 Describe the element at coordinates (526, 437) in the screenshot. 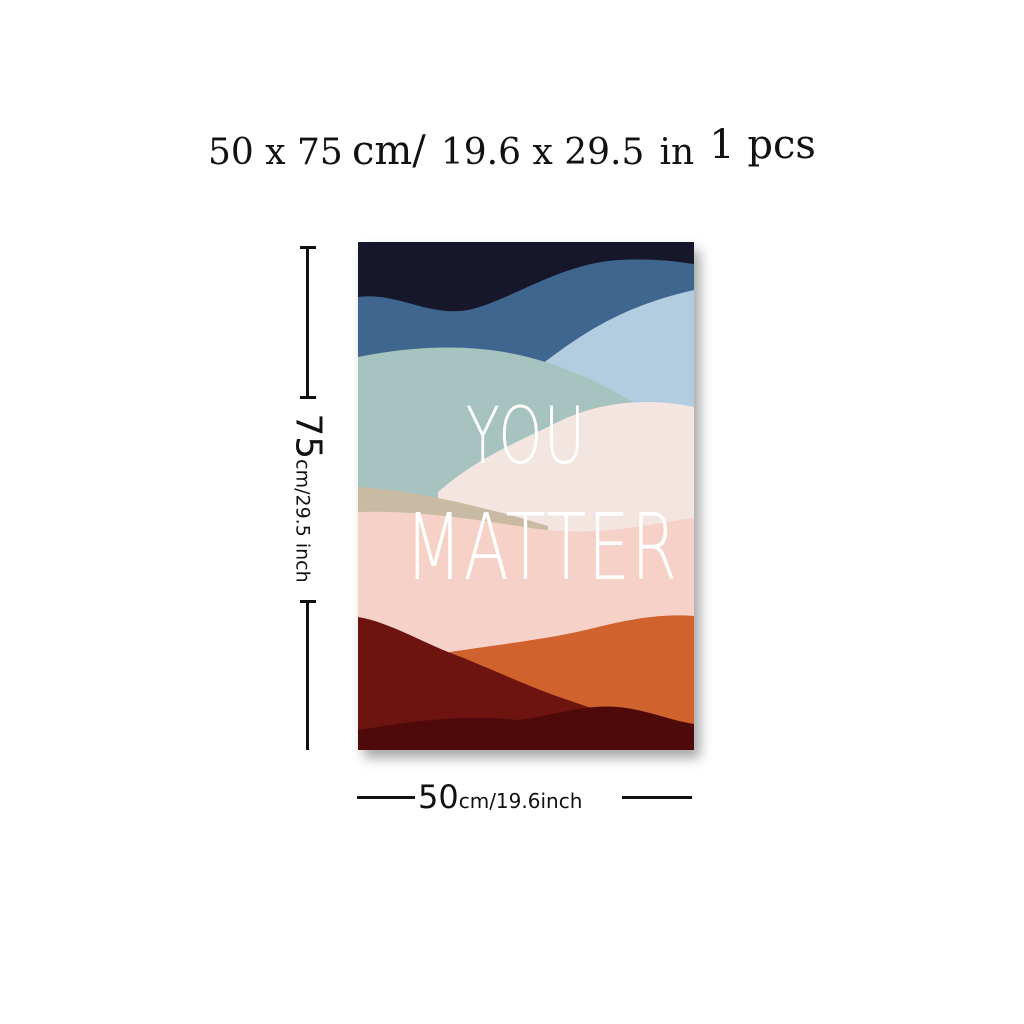

I see `poster-title-line-1: YOU` at that location.